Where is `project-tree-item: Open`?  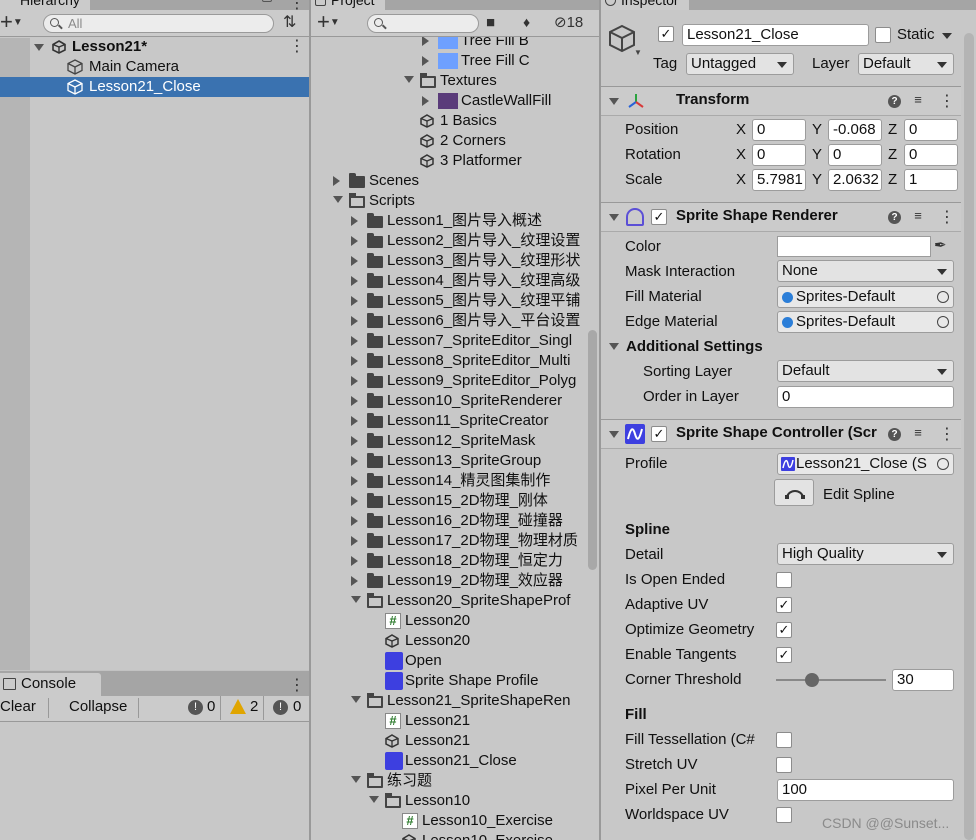
project-tree-item: Open is located at coordinates (448, 661).